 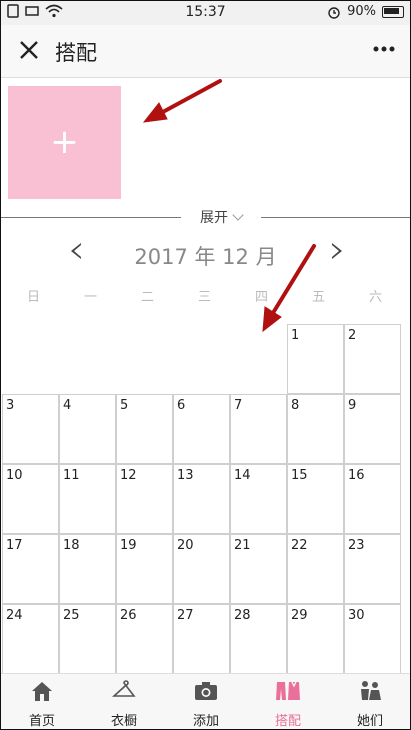 I want to click on calendar-day-cell: 10, so click(x=30, y=499).